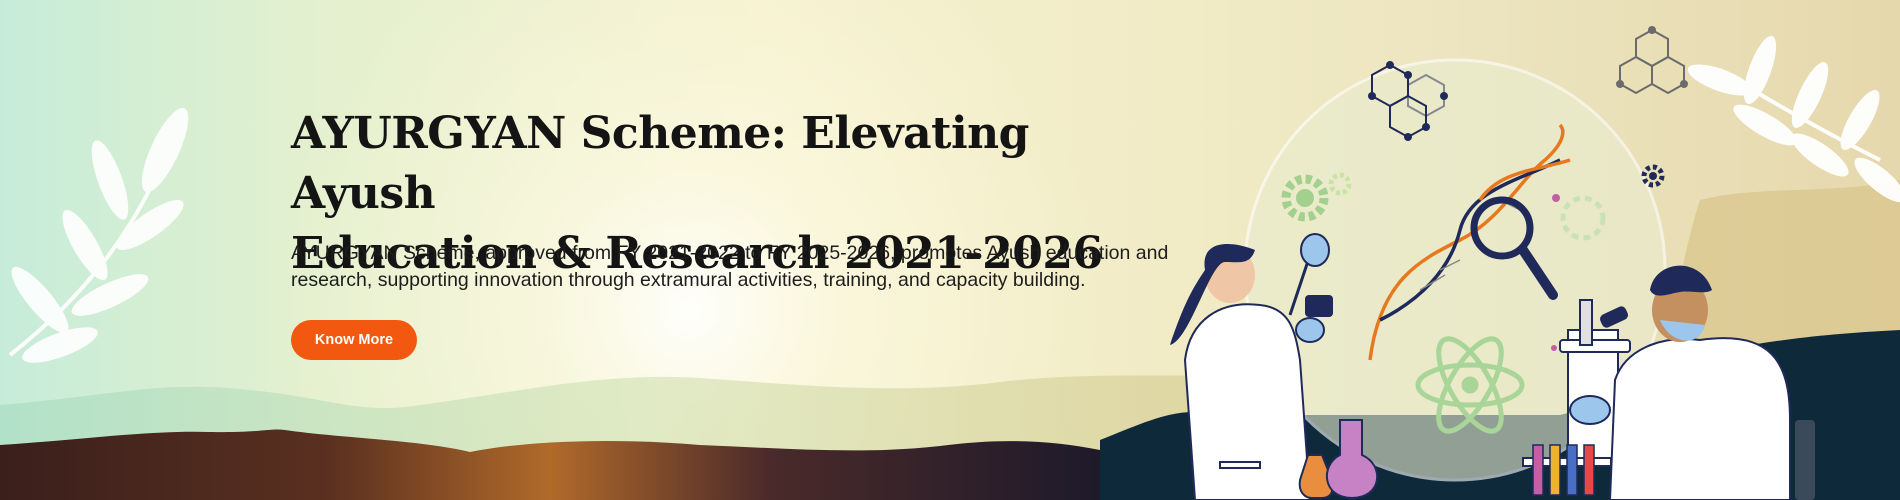  What do you see at coordinates (660, 163) in the screenshot?
I see `hero-title-line-1: AYURGYAN Scheme: Elevating Ayush` at bounding box center [660, 163].